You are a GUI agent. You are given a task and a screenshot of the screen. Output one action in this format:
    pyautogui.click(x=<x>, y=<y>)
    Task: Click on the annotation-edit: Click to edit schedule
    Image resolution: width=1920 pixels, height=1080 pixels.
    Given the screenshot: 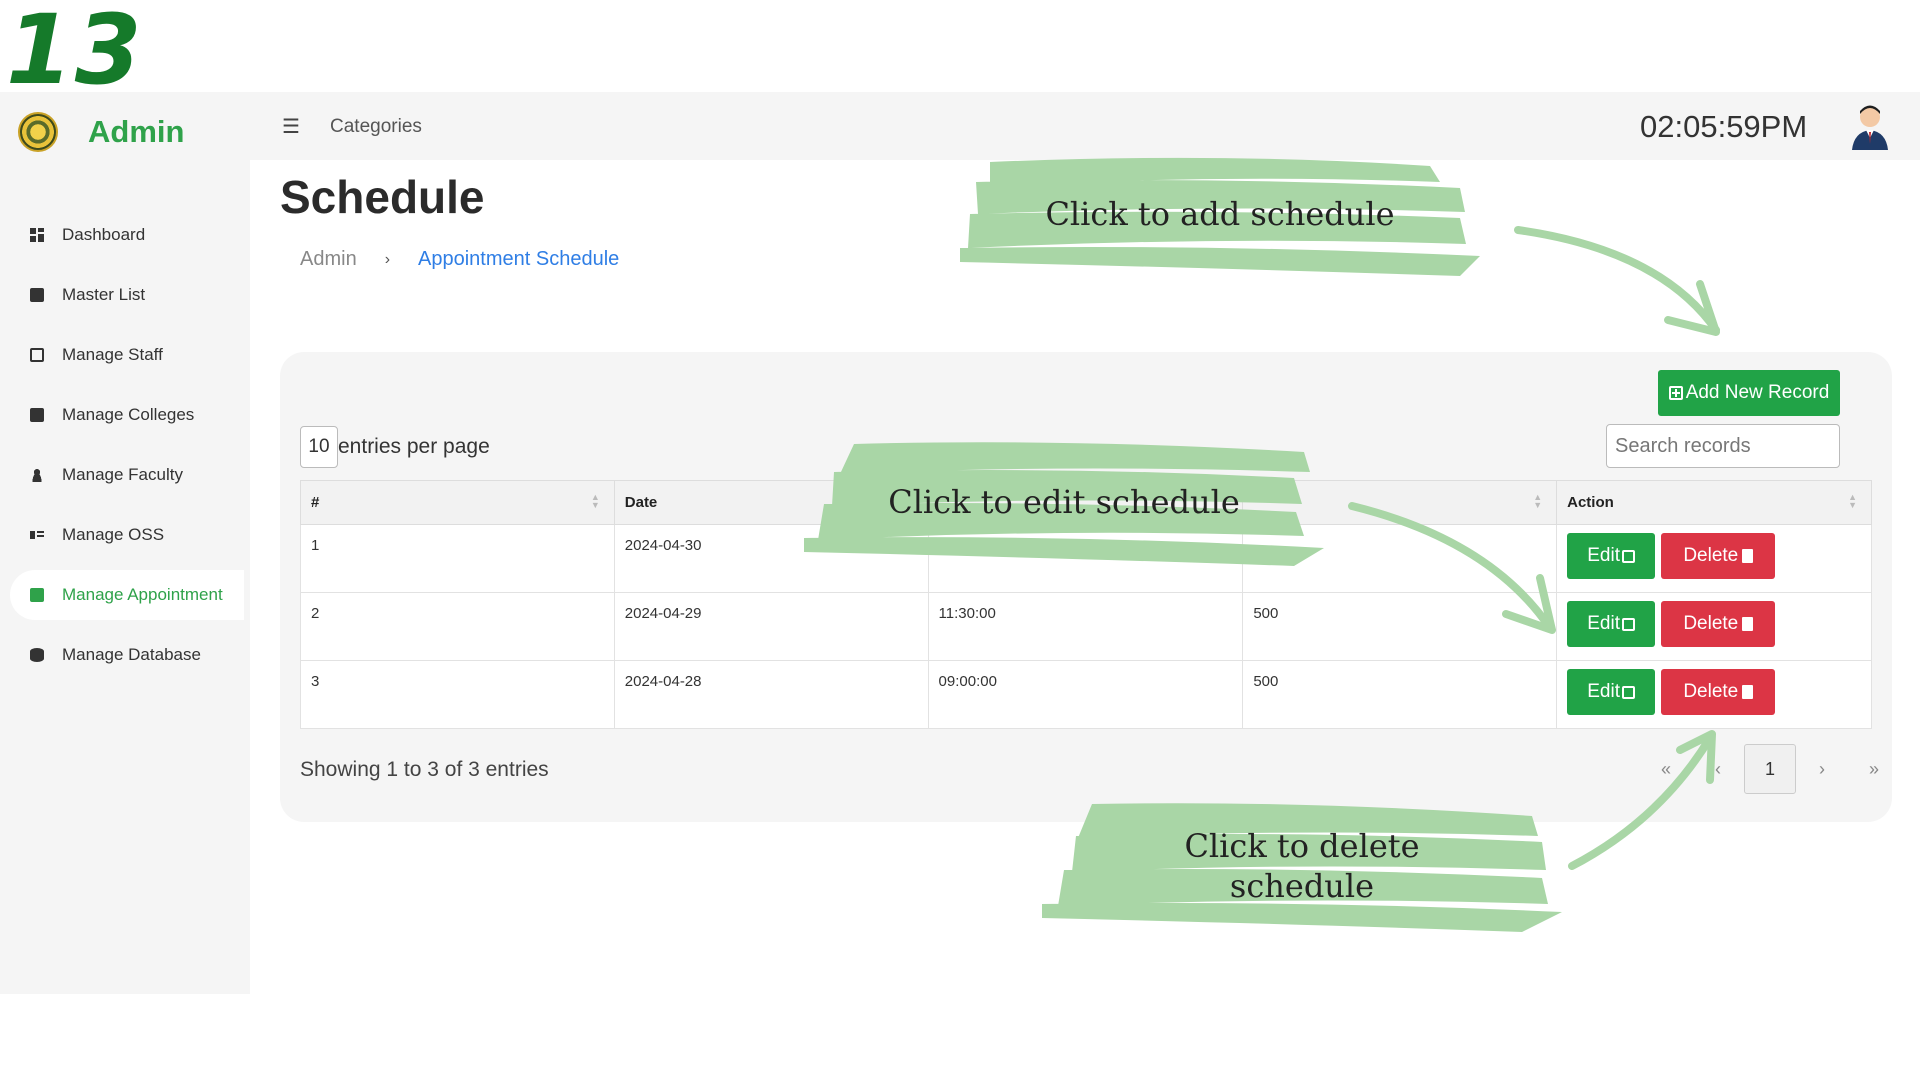 What is the action you would take?
    pyautogui.click(x=1064, y=502)
    